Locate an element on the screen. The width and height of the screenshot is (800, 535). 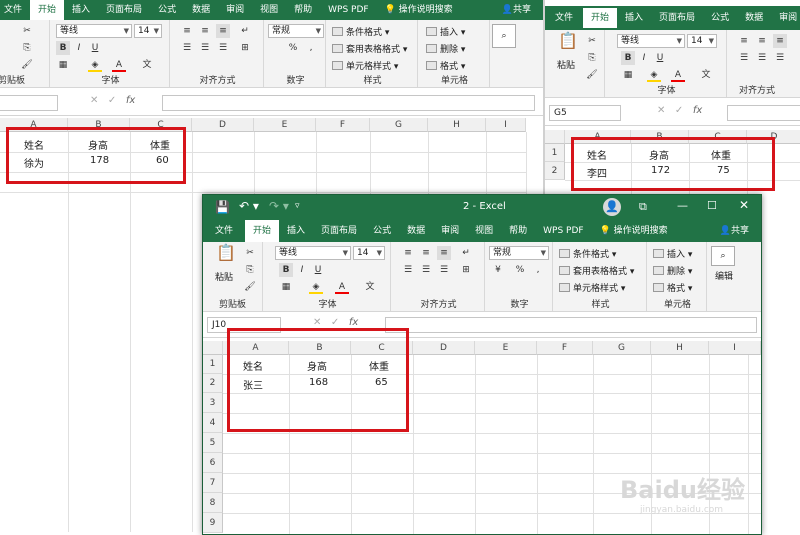
name-box is located at coordinates (29, 103).